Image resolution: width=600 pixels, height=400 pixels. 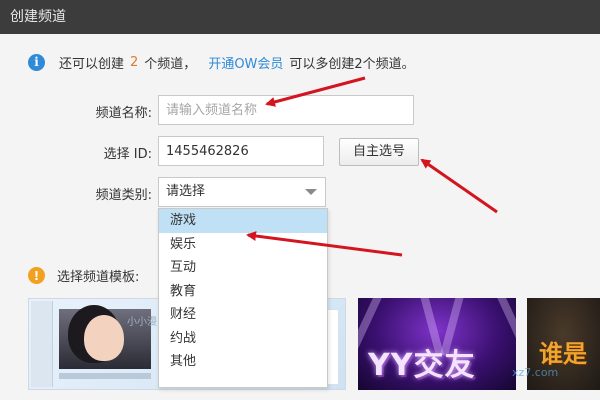 What do you see at coordinates (142, 322) in the screenshot?
I see `thumbnail-caption-1: 小小漫` at bounding box center [142, 322].